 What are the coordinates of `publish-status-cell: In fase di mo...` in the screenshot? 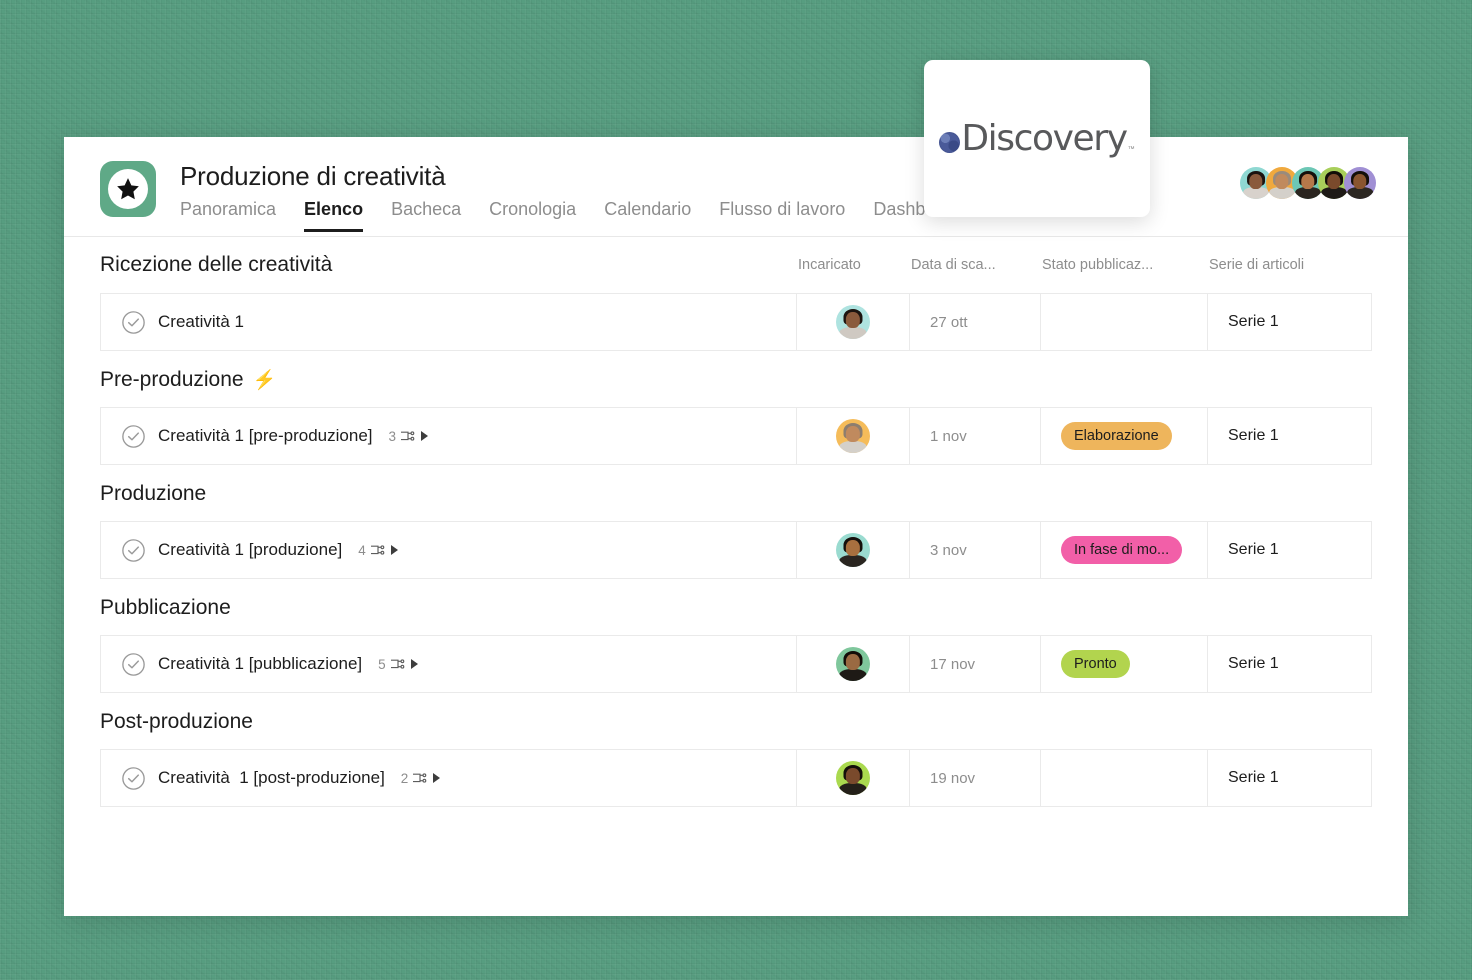 It's located at (1124, 550).